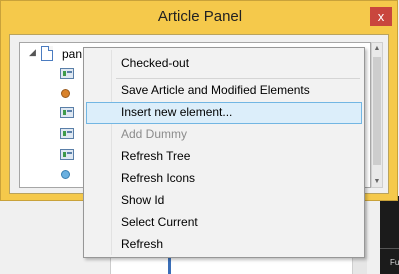 The image size is (399, 274). I want to click on title-bar: Article Panel x, so click(200, 17).